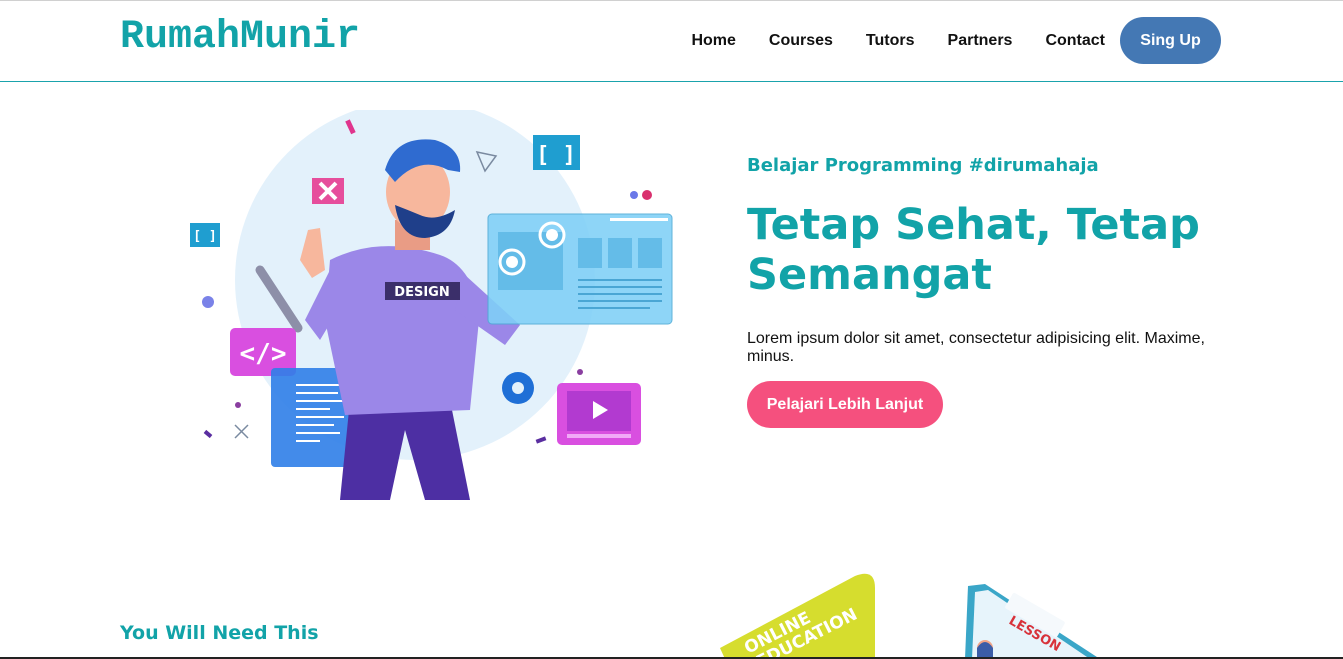 The height and width of the screenshot is (659, 1343). What do you see at coordinates (973, 250) in the screenshot?
I see `hero-title: Tetap Sehat, Tetap Semangat` at bounding box center [973, 250].